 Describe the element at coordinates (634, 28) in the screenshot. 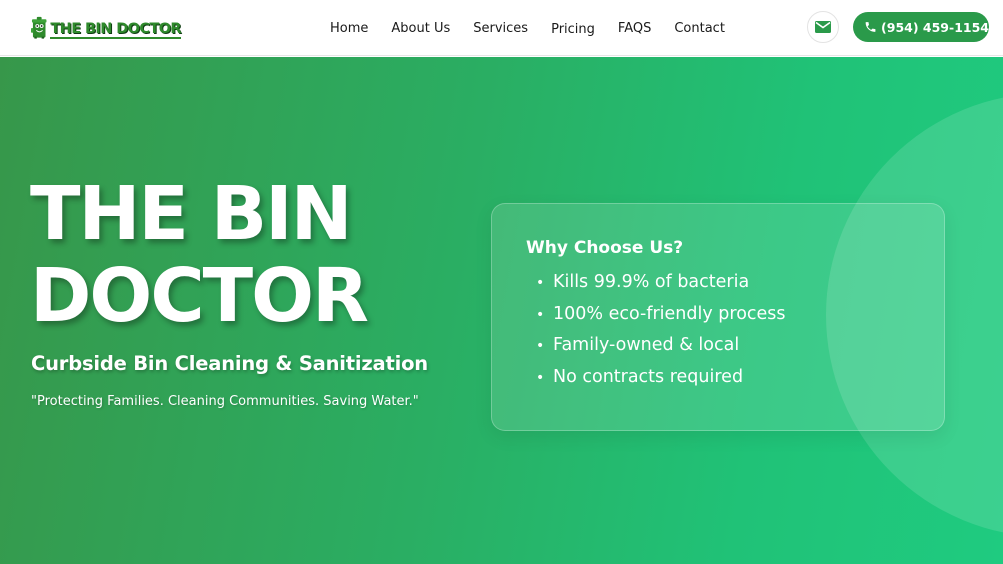

I see `nav-faqs: FAQS` at that location.